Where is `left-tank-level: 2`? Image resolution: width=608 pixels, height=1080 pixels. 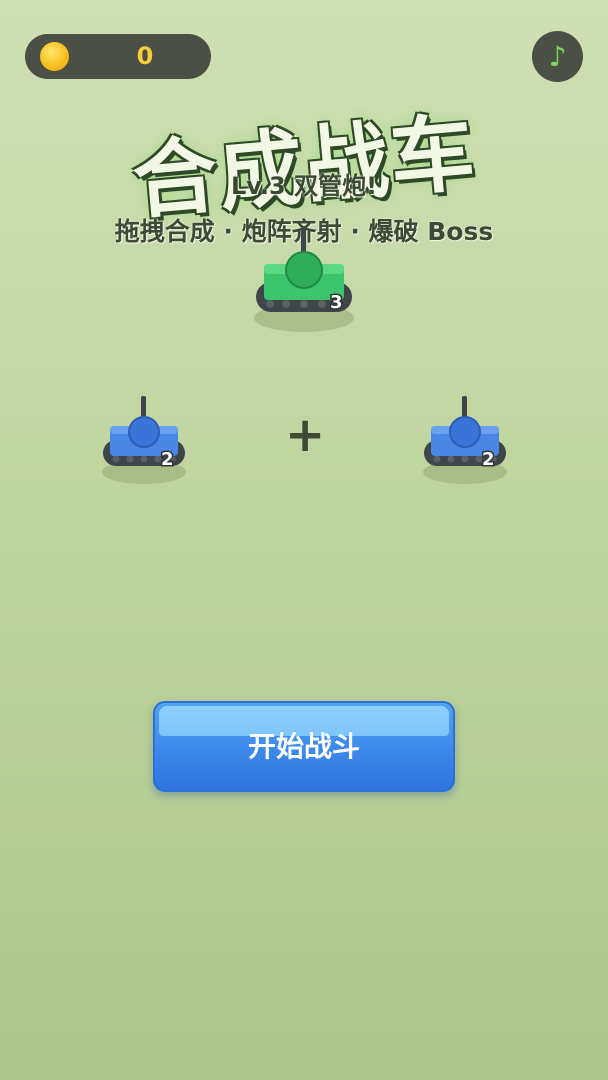
left-tank-level: 2 is located at coordinates (167, 459).